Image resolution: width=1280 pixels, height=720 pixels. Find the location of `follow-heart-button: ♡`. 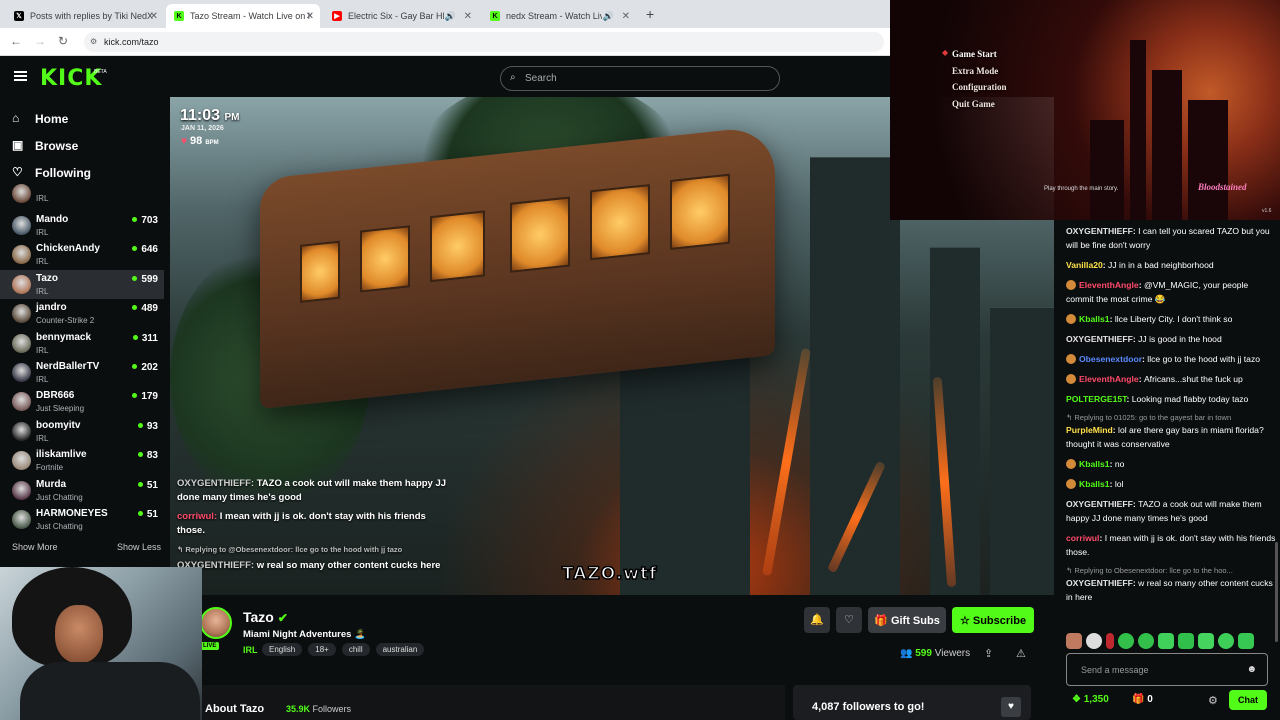

follow-heart-button: ♡ is located at coordinates (849, 620).